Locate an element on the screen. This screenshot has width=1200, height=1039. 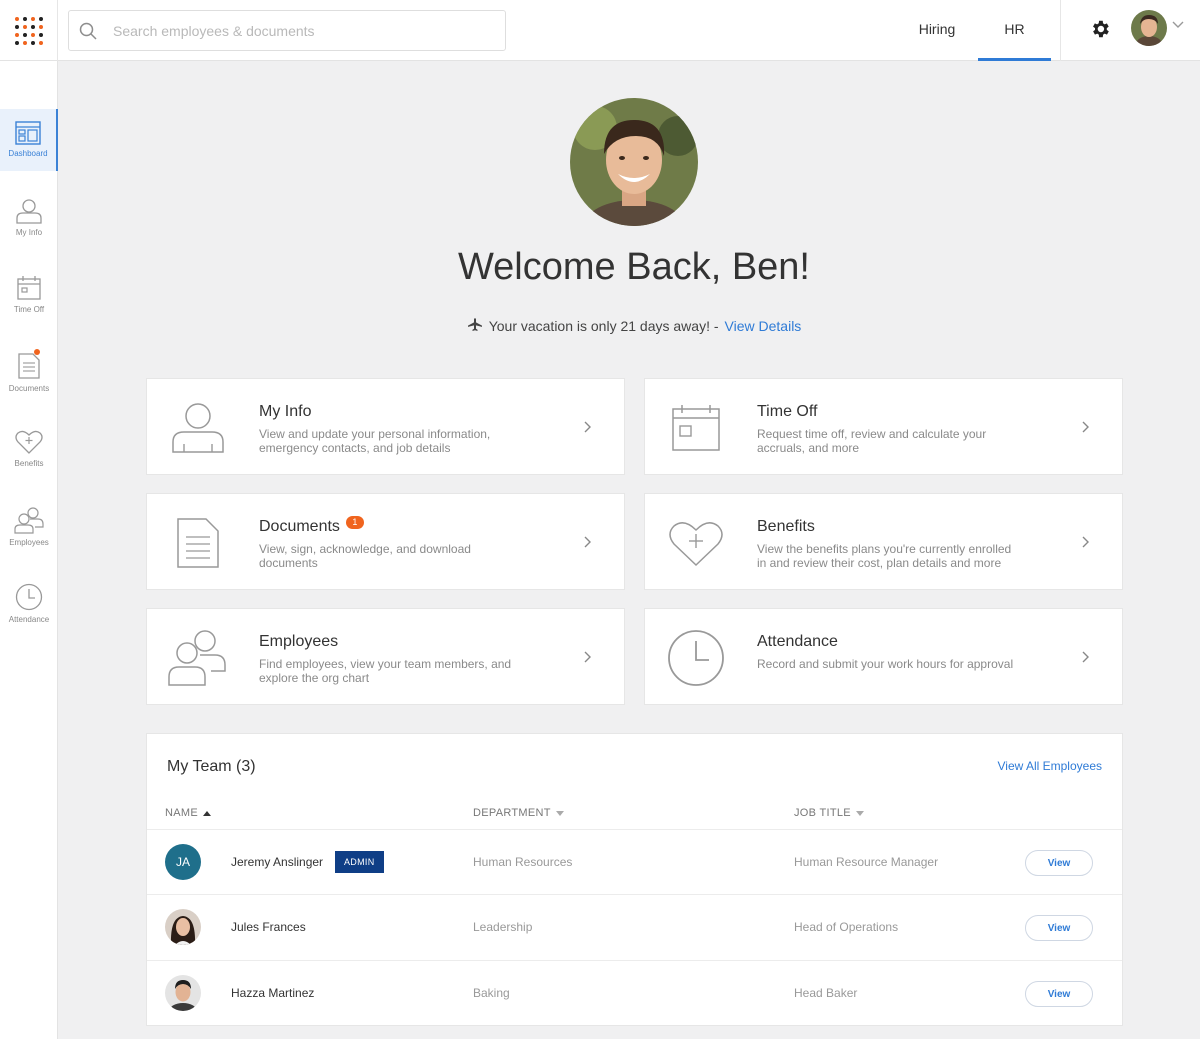
column-header-department: DEPARTMENT is located at coordinates (518, 813).